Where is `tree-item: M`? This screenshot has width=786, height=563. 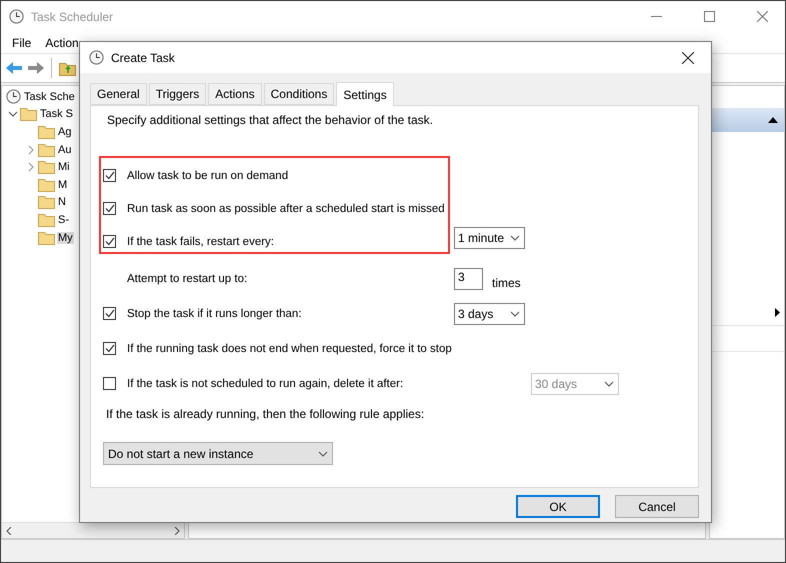
tree-item: M is located at coordinates (62, 184).